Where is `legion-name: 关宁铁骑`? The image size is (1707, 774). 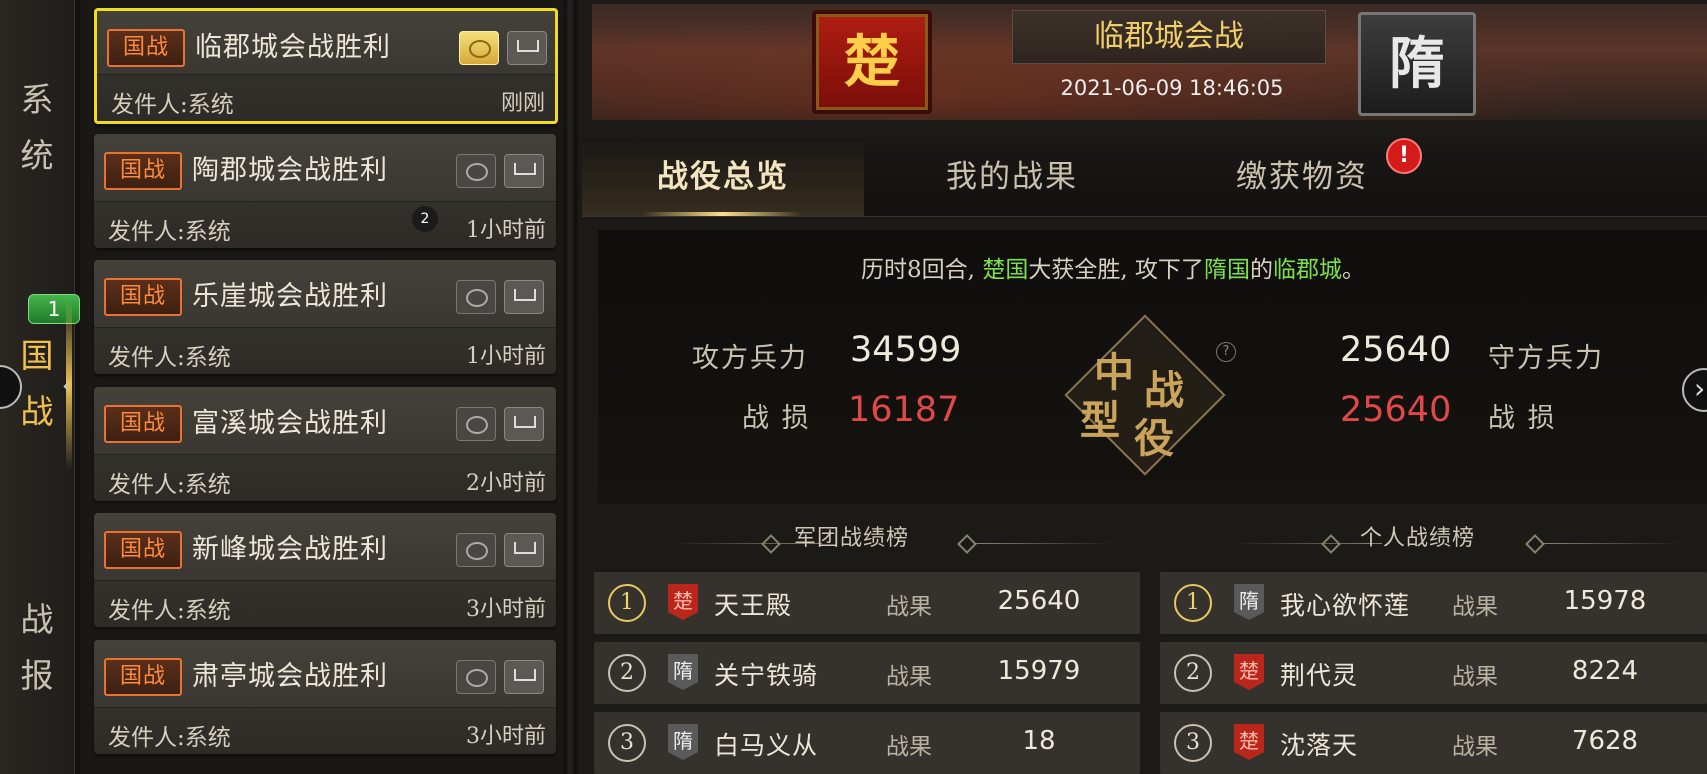
legion-name: 关宁铁骑 is located at coordinates (766, 675).